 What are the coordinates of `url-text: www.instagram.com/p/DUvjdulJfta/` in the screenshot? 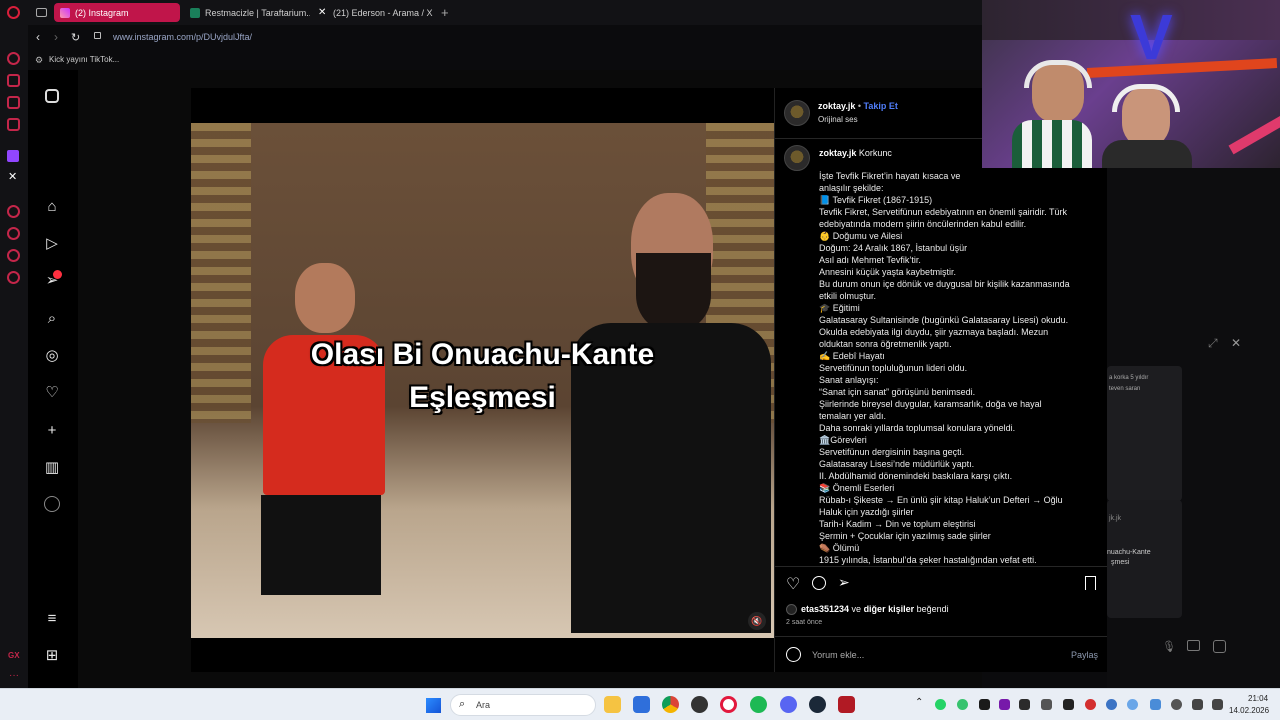 It's located at (182, 37).